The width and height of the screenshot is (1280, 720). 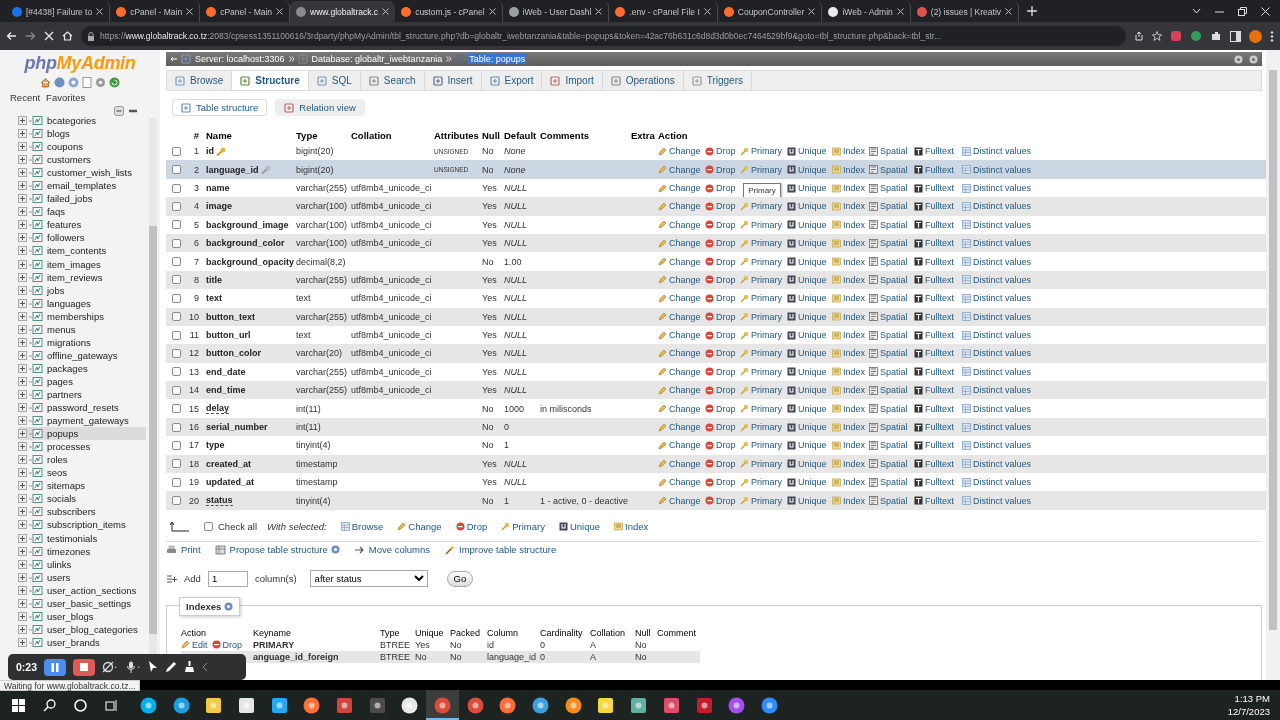 What do you see at coordinates (453, 80) in the screenshot?
I see `tab: Insert` at bounding box center [453, 80].